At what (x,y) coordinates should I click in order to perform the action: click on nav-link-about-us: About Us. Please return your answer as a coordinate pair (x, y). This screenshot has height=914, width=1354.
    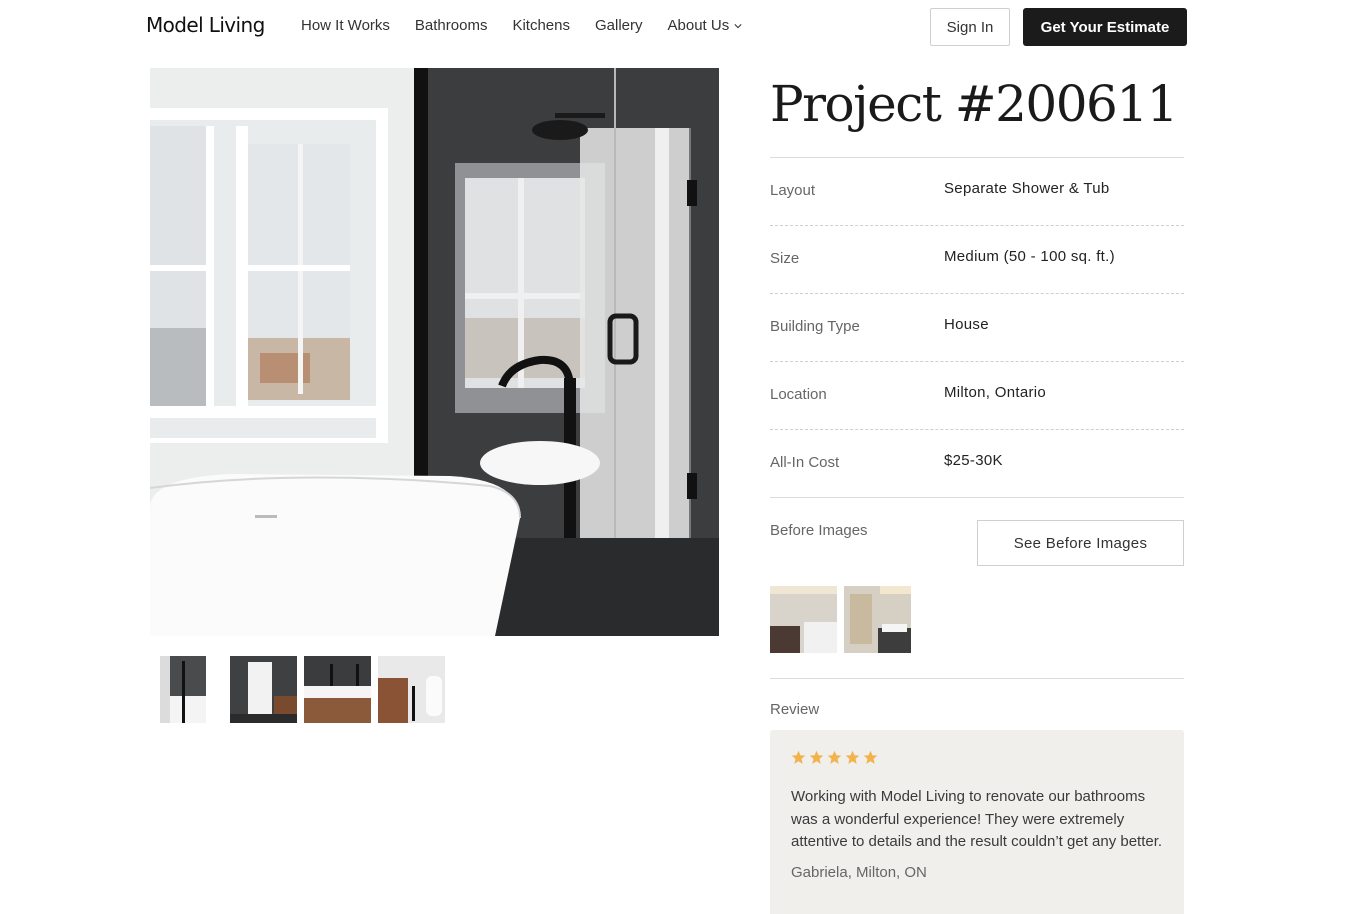
    Looking at the image, I should click on (705, 25).